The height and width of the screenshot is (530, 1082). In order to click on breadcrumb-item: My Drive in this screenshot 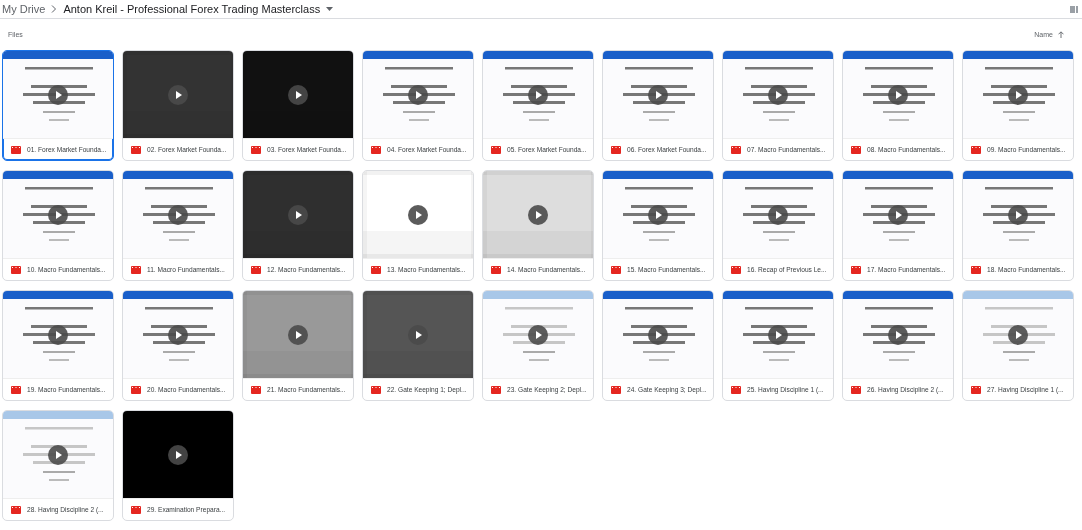, I will do `click(24, 9)`.